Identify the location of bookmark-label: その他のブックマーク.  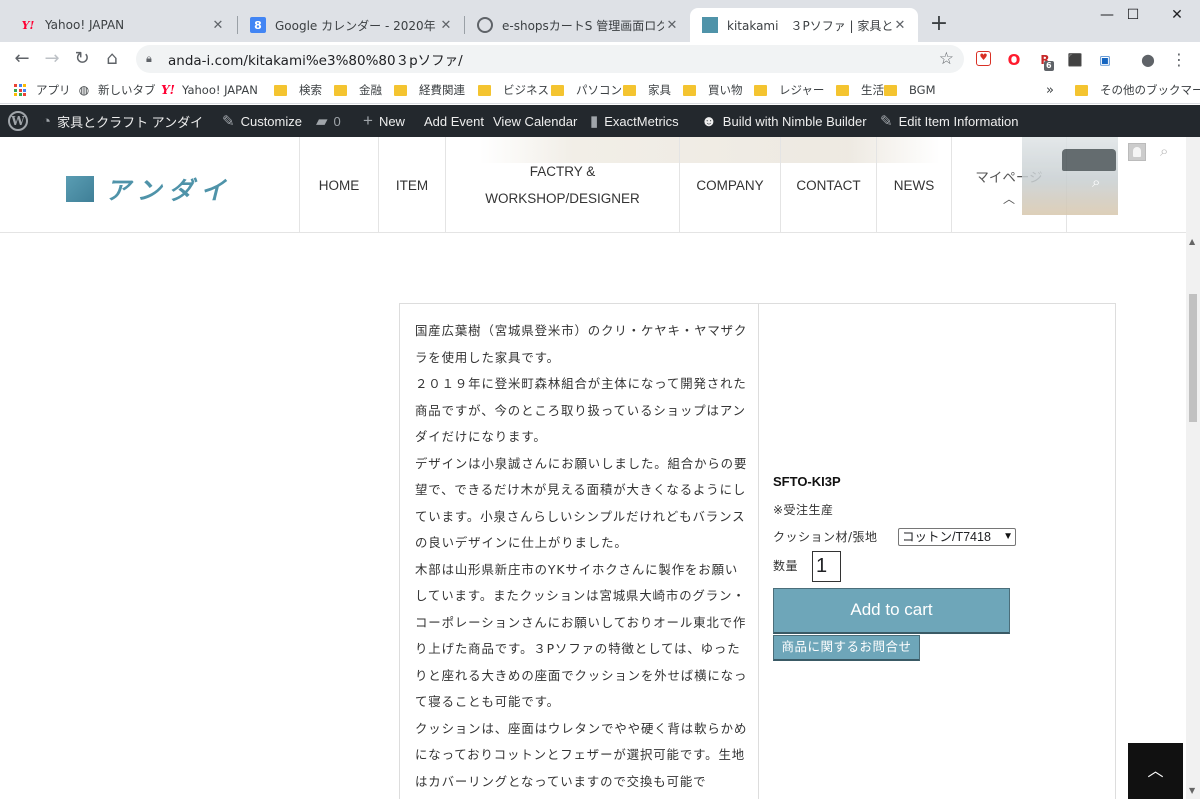
(1150, 90).